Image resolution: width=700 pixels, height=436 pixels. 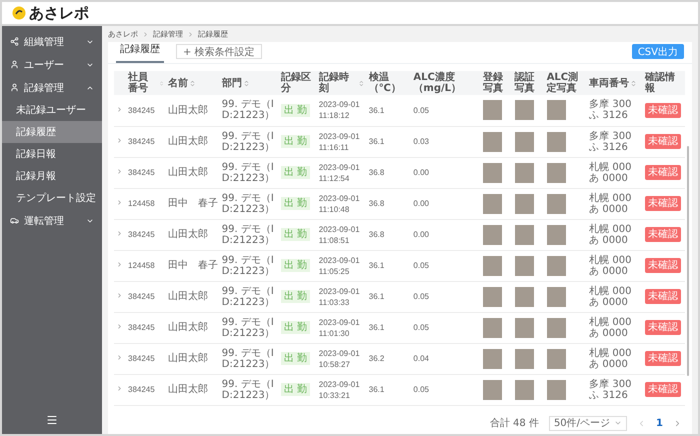 I want to click on sidebar-subitem: 記録日報, so click(x=52, y=154).